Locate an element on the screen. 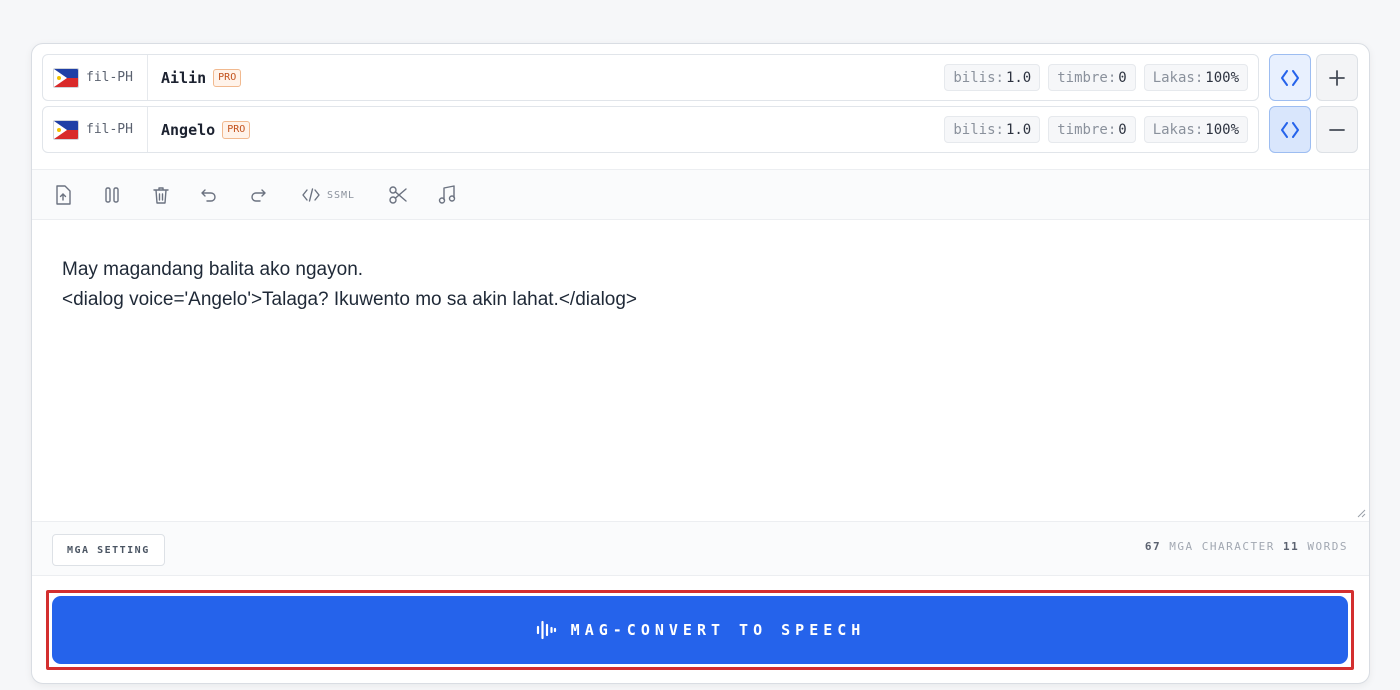 The height and width of the screenshot is (690, 1400). convert-to-speech-button: MAG-CONVERT TO SPEECH is located at coordinates (700, 630).